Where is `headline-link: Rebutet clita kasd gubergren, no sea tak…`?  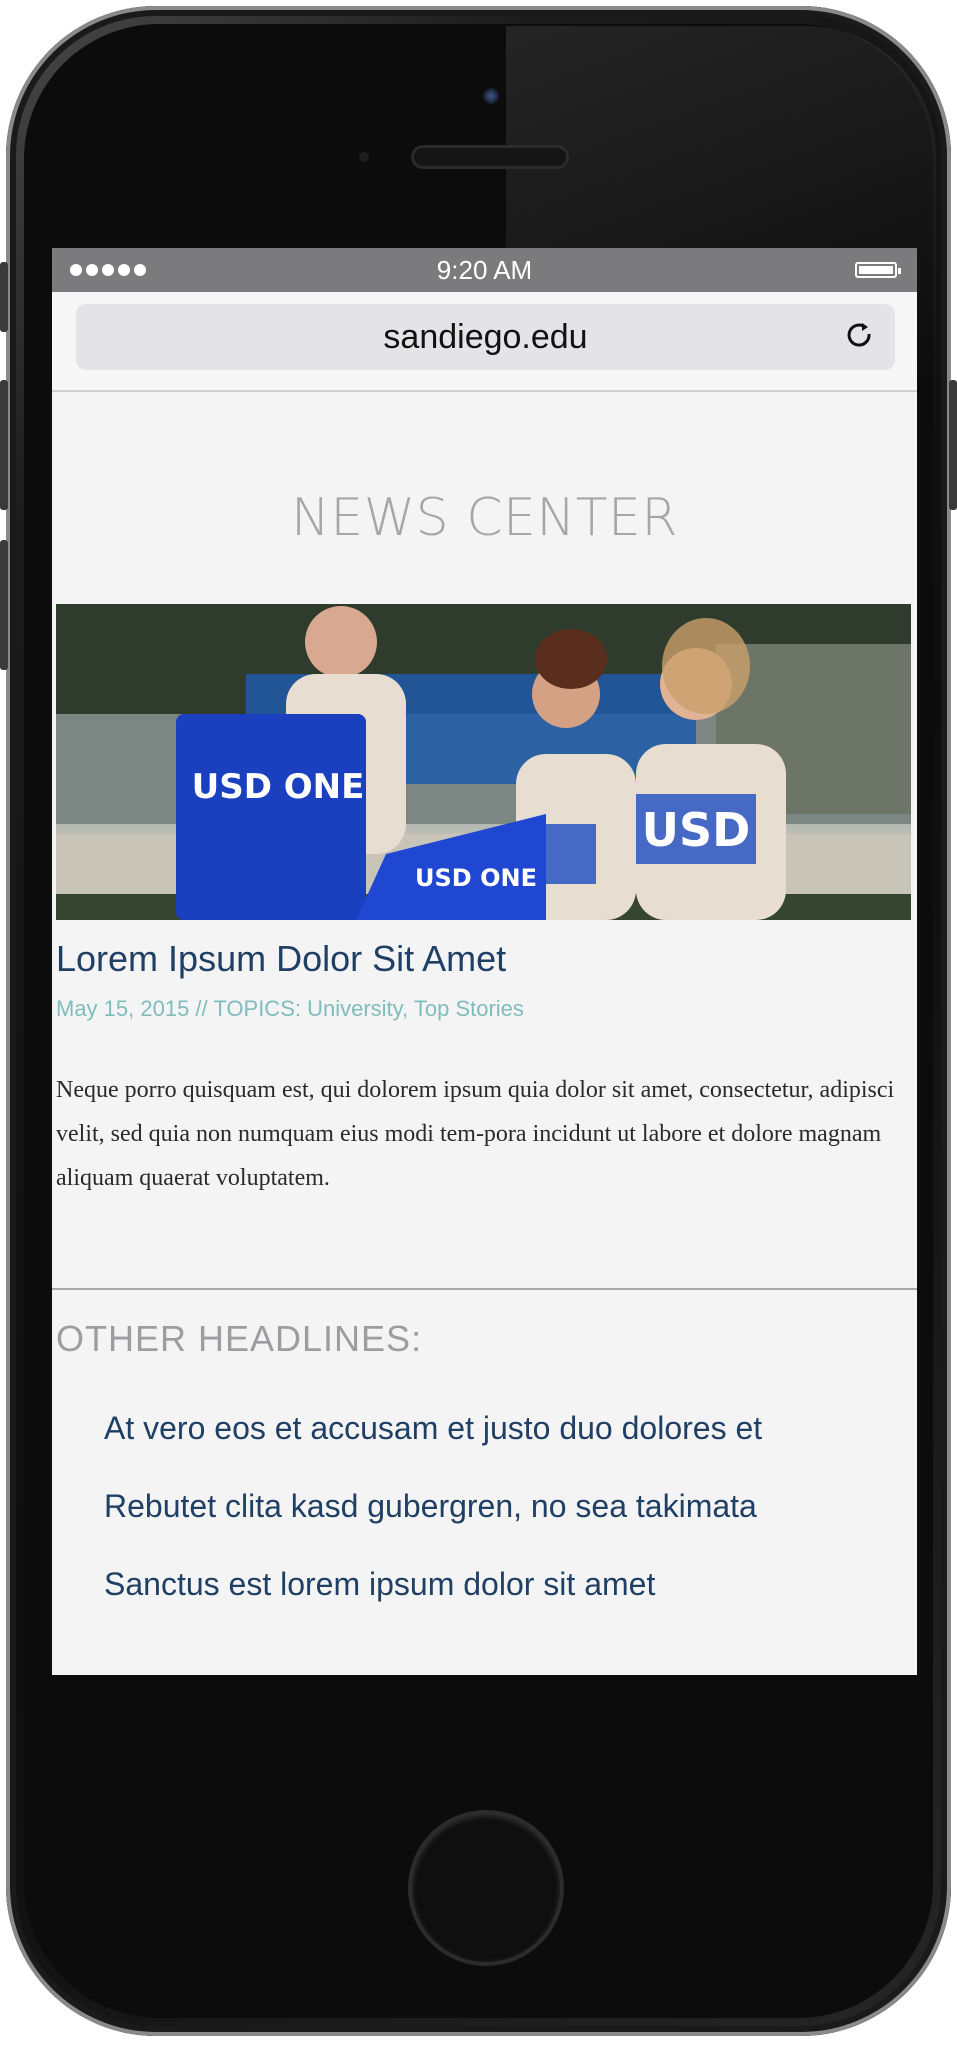
headline-link: Rebutet clita kasd gubergren, no sea tak… is located at coordinates (433, 1525).